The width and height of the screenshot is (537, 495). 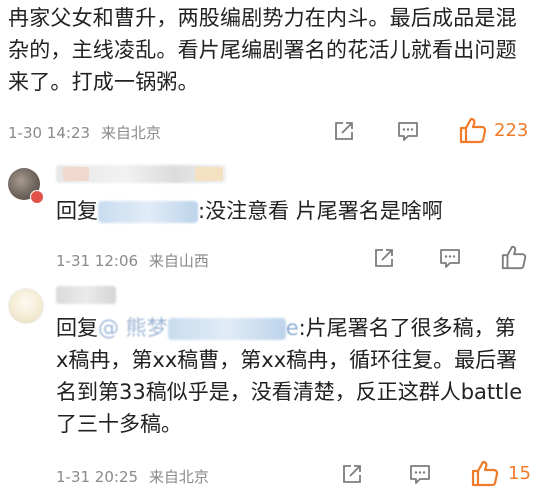 I want to click on reply-meta: 1-31 12:06 来自山西, so click(x=132, y=260).